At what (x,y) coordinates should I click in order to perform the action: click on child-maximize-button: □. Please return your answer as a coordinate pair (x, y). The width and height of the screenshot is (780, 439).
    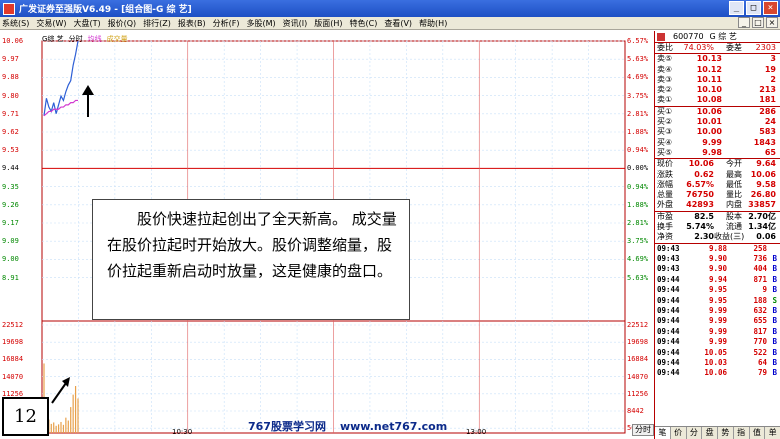
    Looking at the image, I should click on (758, 22).